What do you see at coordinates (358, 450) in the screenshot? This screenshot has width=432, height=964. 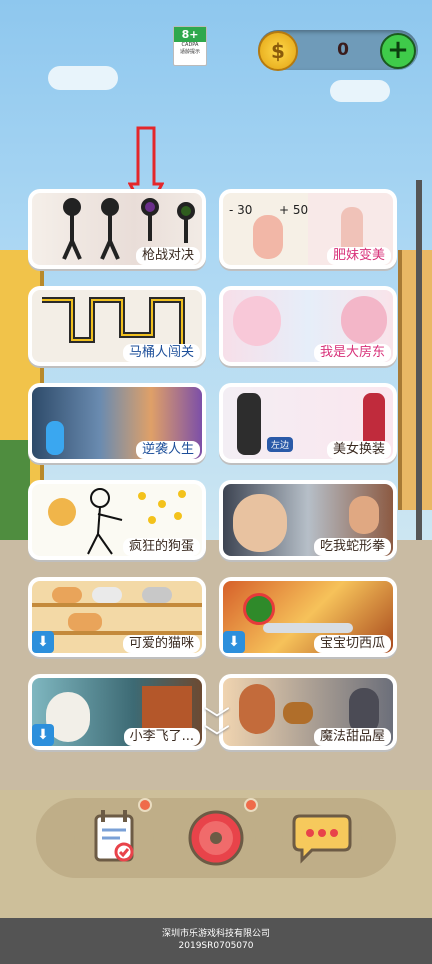 I see `game-title: 美女换装` at bounding box center [358, 450].